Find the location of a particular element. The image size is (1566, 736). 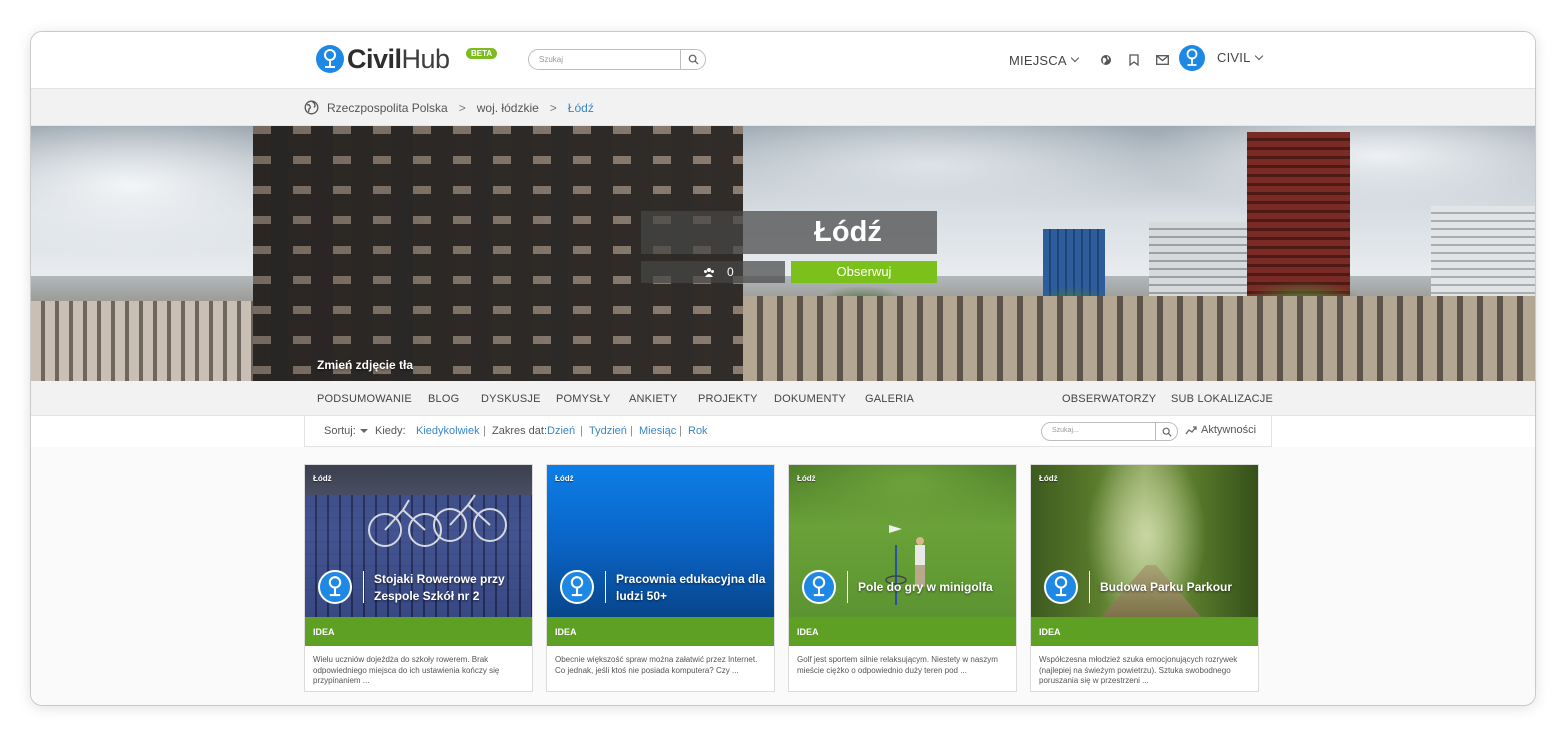

card-image: Łódź Budowa Parku Parkour is located at coordinates (1144, 541).